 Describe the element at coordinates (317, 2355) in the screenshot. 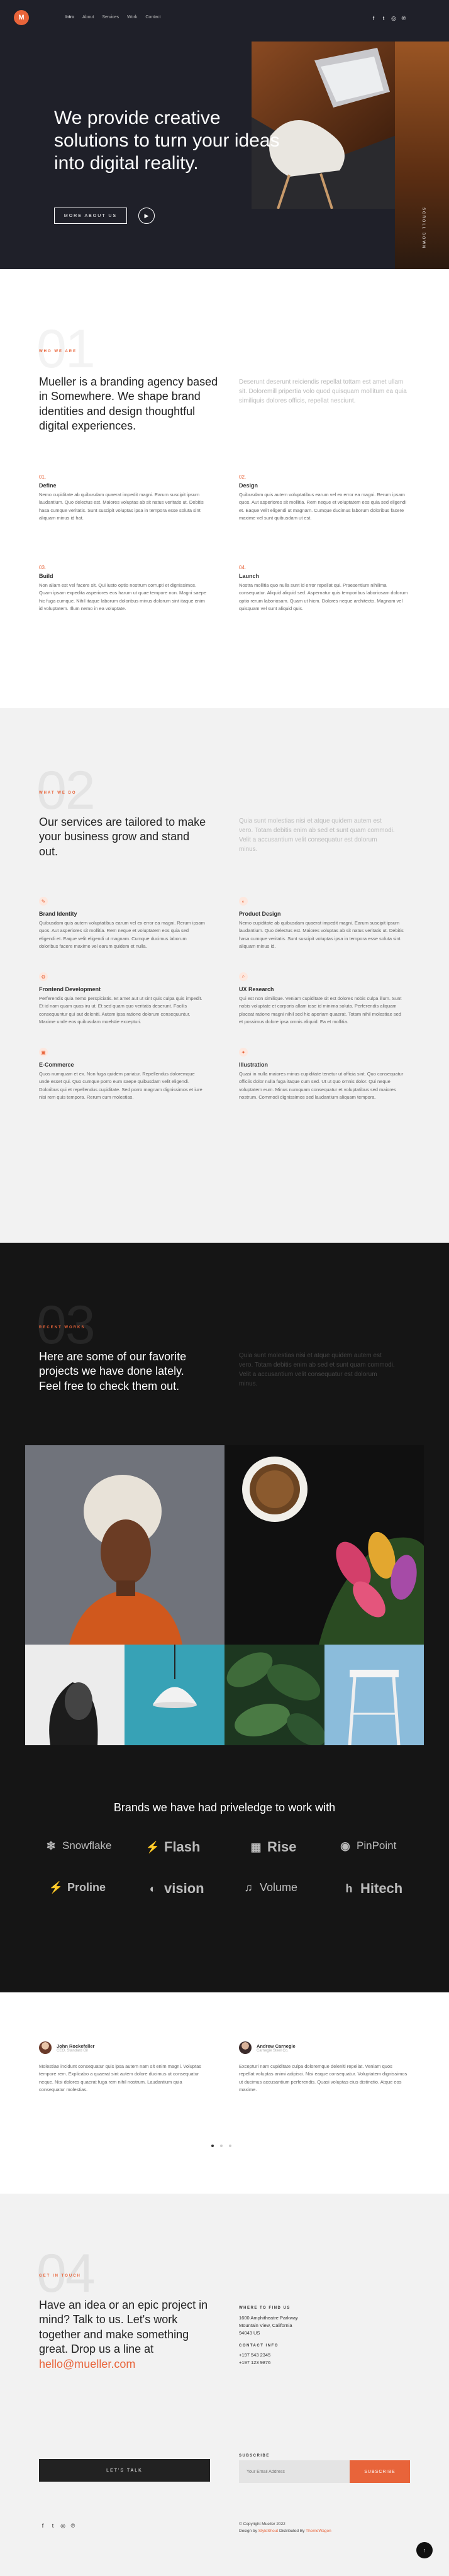

I see `phone-number: +197 543 2345` at that location.